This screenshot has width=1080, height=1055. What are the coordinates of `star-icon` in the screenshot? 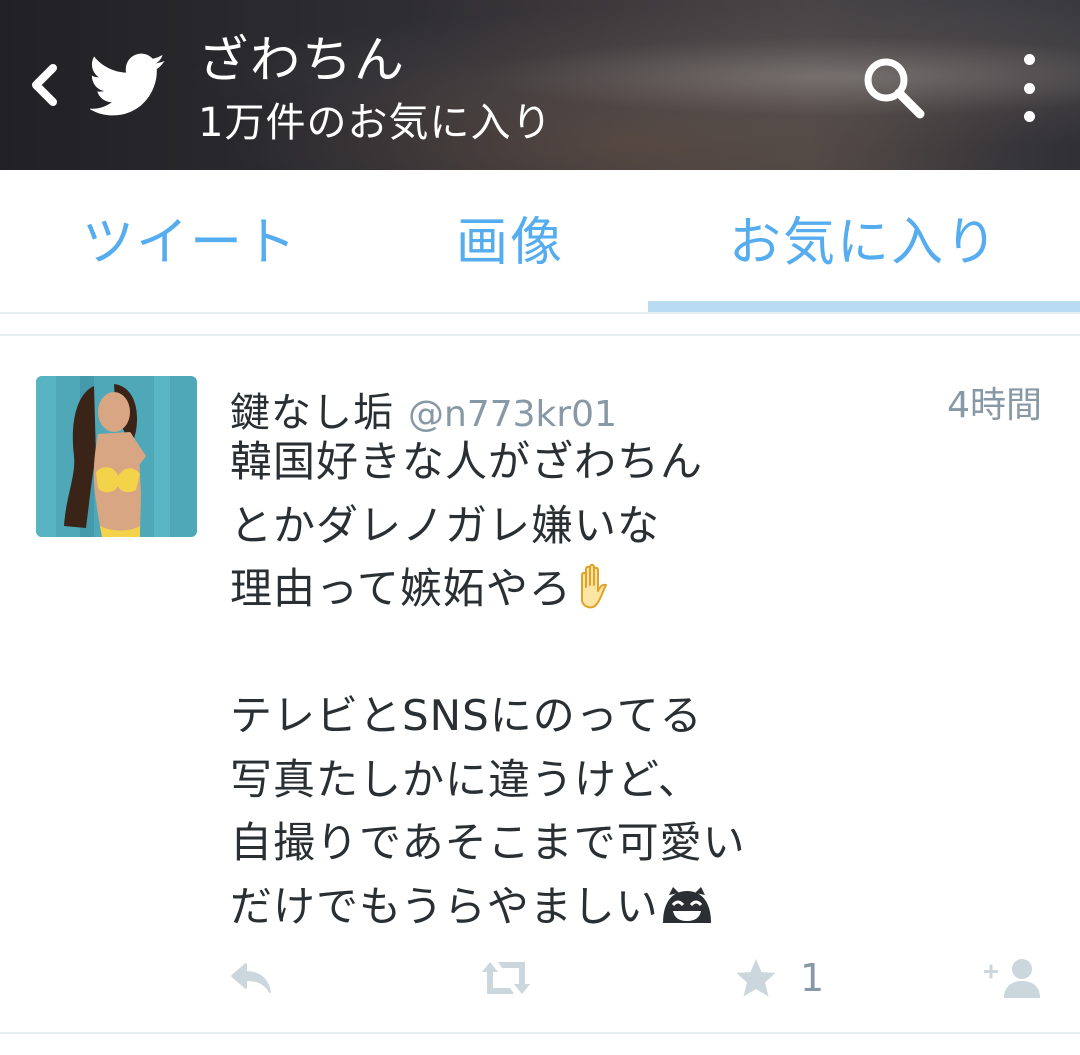 It's located at (756, 978).